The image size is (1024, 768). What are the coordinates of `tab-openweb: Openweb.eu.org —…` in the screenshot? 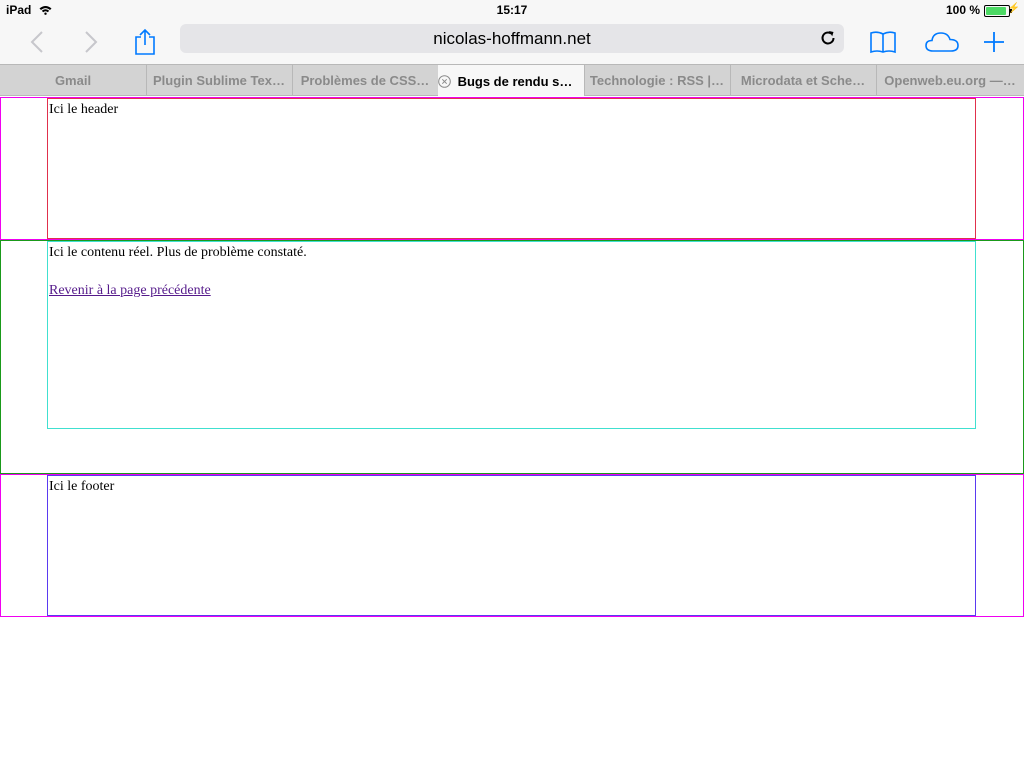 It's located at (950, 80).